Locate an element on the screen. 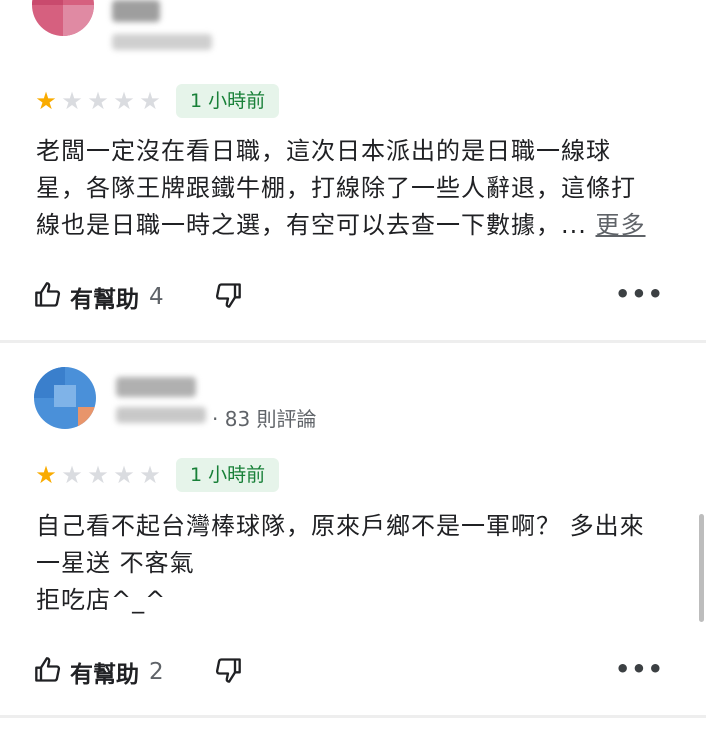 The image size is (706, 741). review-actions: 有幫助 2 is located at coordinates (138, 672).